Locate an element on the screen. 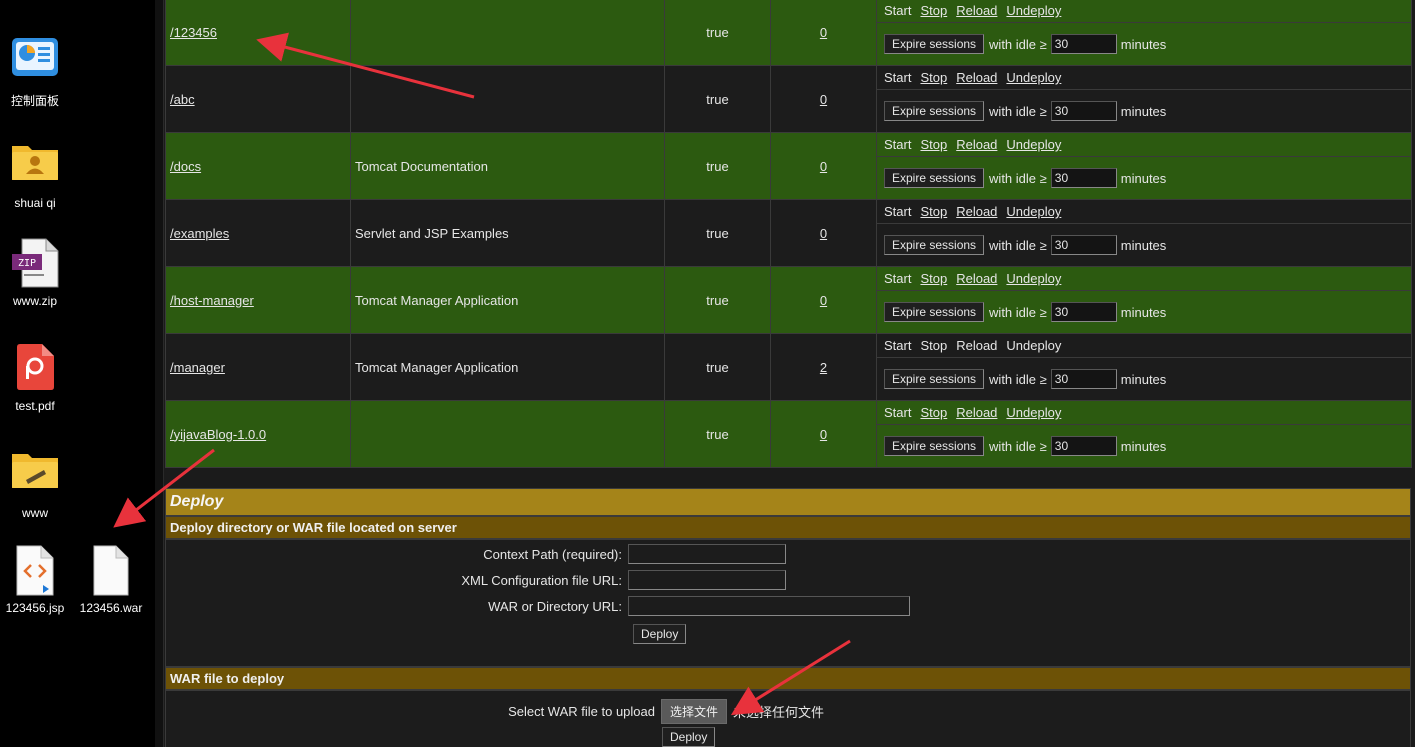 This screenshot has width=1415, height=747. app-display-name: Tomcat Documentation is located at coordinates (507, 166).